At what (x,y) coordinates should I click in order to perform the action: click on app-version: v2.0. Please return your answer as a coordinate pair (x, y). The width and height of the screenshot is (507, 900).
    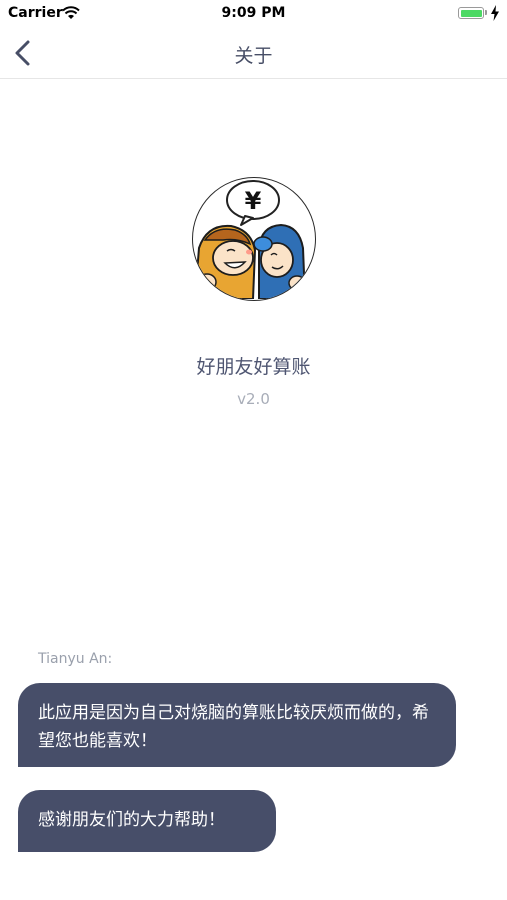
    Looking at the image, I should click on (253, 399).